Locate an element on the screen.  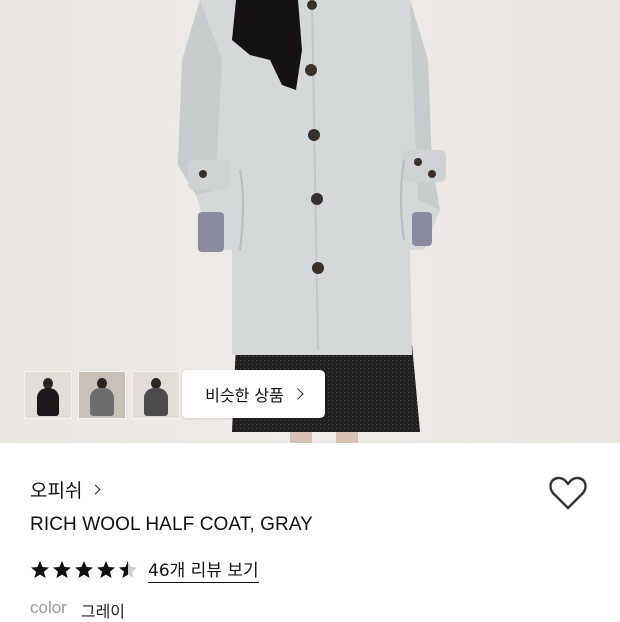
product-title: RICH WOOL HALF COAT, GRAY is located at coordinates (171, 524).